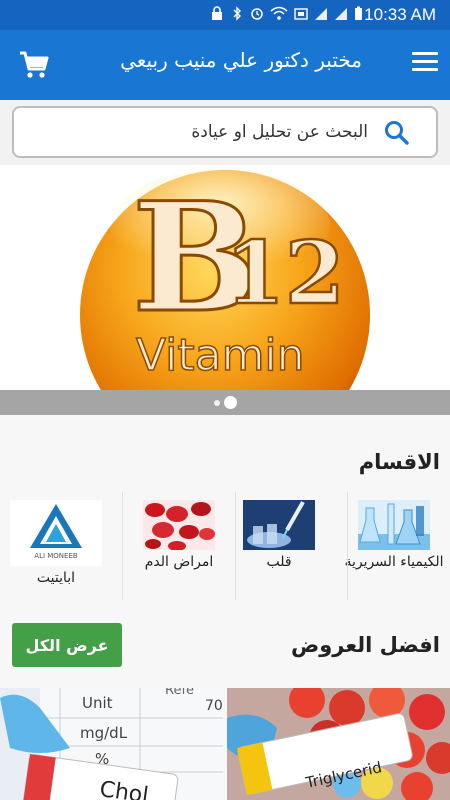  I want to click on category-item-clinical-chemistry: الكيمياء السريرية, so click(394, 547).